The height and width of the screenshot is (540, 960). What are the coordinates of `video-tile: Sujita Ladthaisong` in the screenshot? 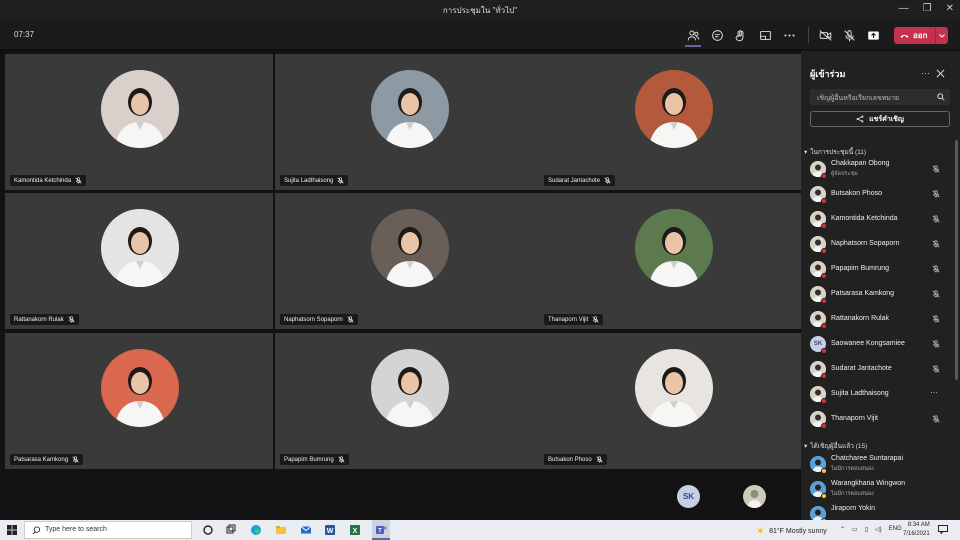 It's located at (409, 122).